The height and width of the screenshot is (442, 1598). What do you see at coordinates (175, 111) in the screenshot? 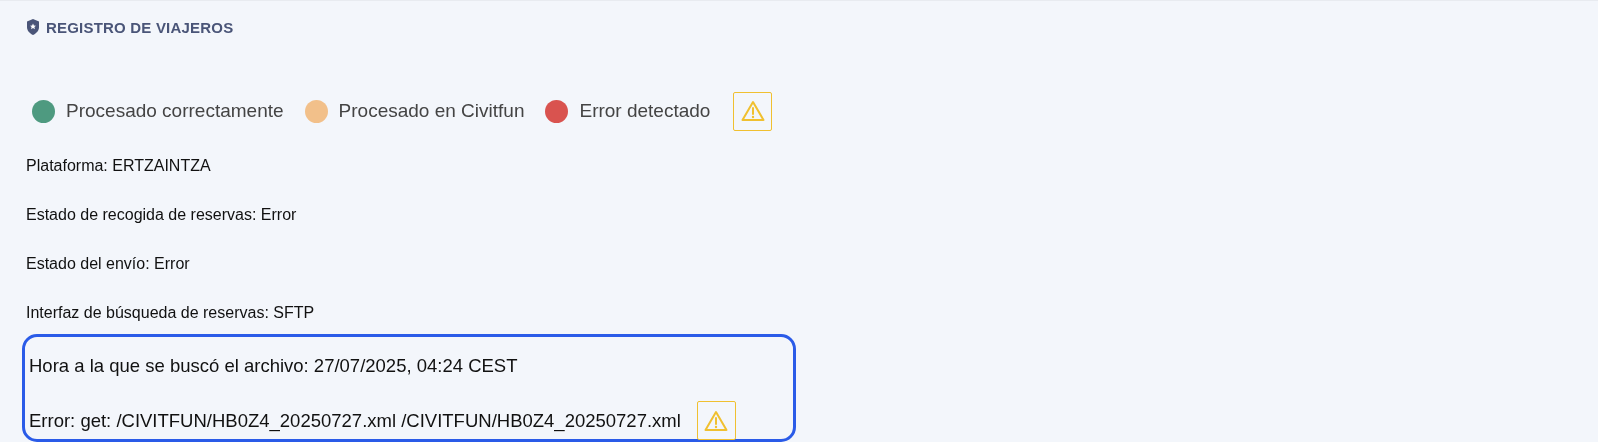
I see `legend-label: Procesado correctamente` at bounding box center [175, 111].